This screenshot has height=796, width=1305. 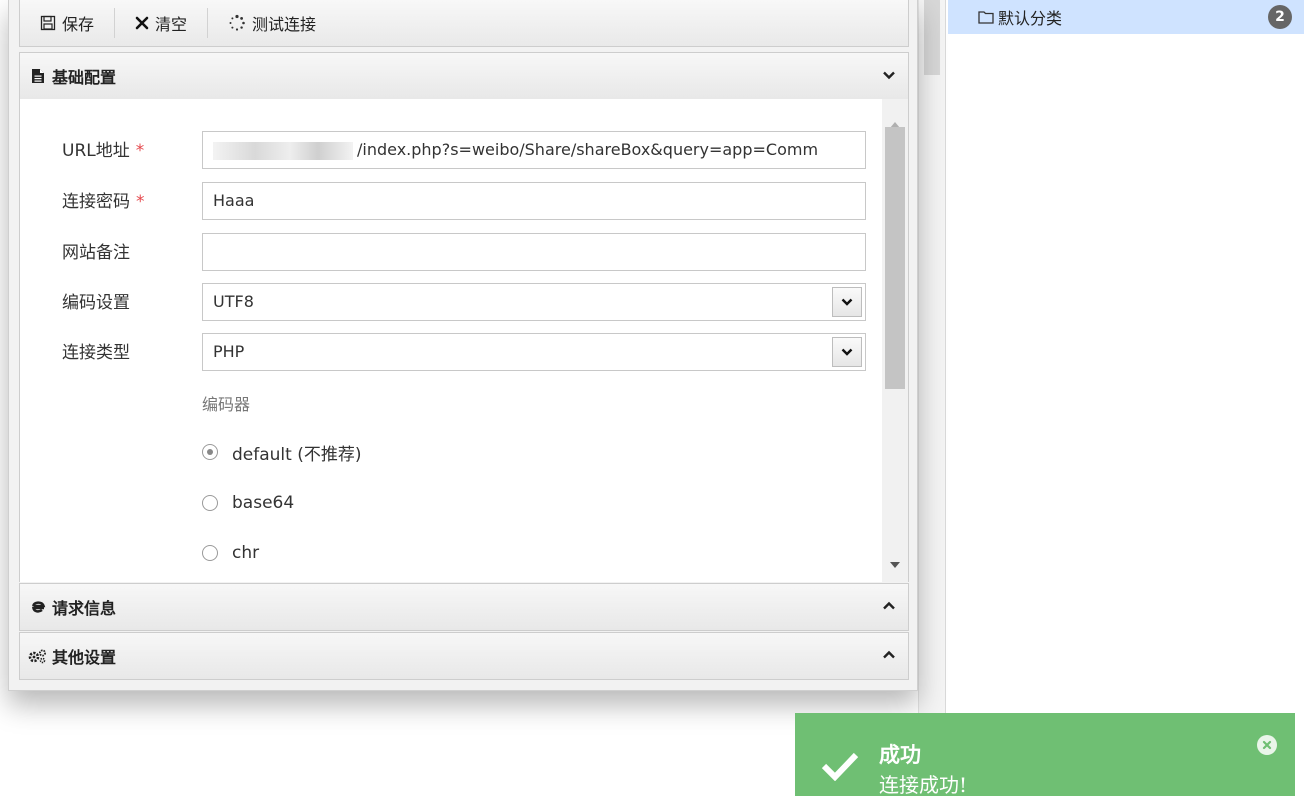 I want to click on splitter-thumb, so click(x=932, y=37).